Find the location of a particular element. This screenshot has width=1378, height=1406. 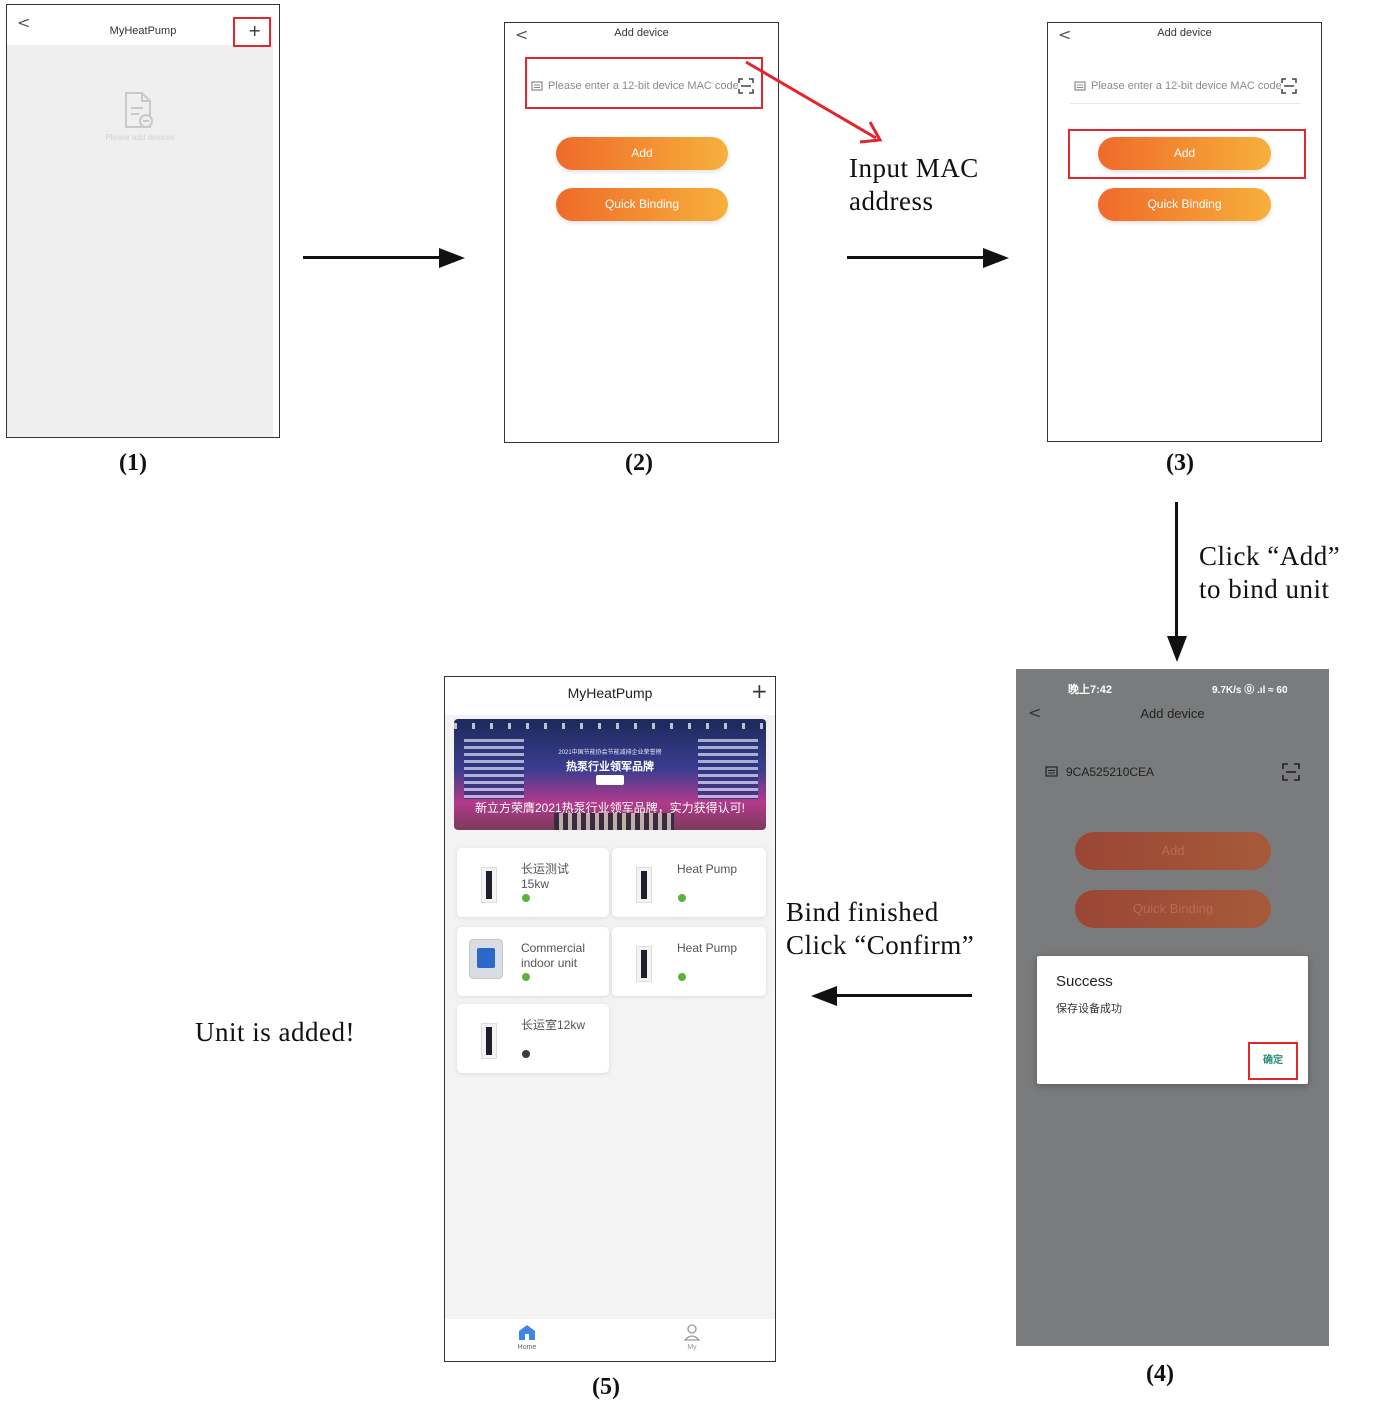

red-pointer-arrow is located at coordinates (814, 102).